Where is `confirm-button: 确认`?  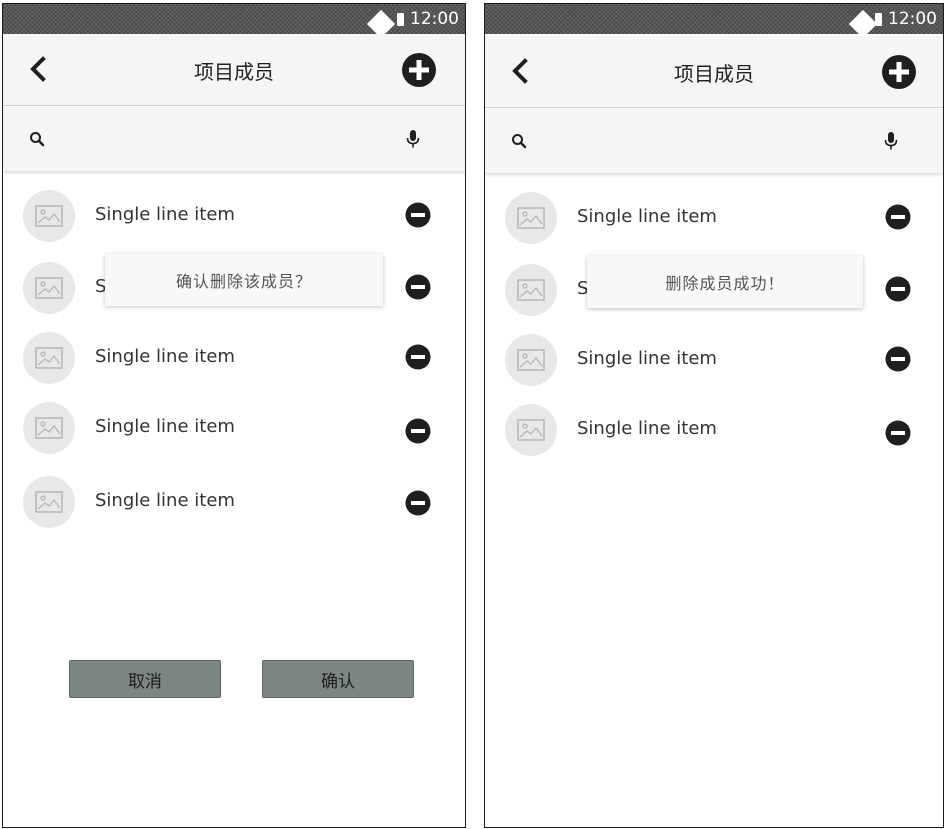
confirm-button: 确认 is located at coordinates (338, 679).